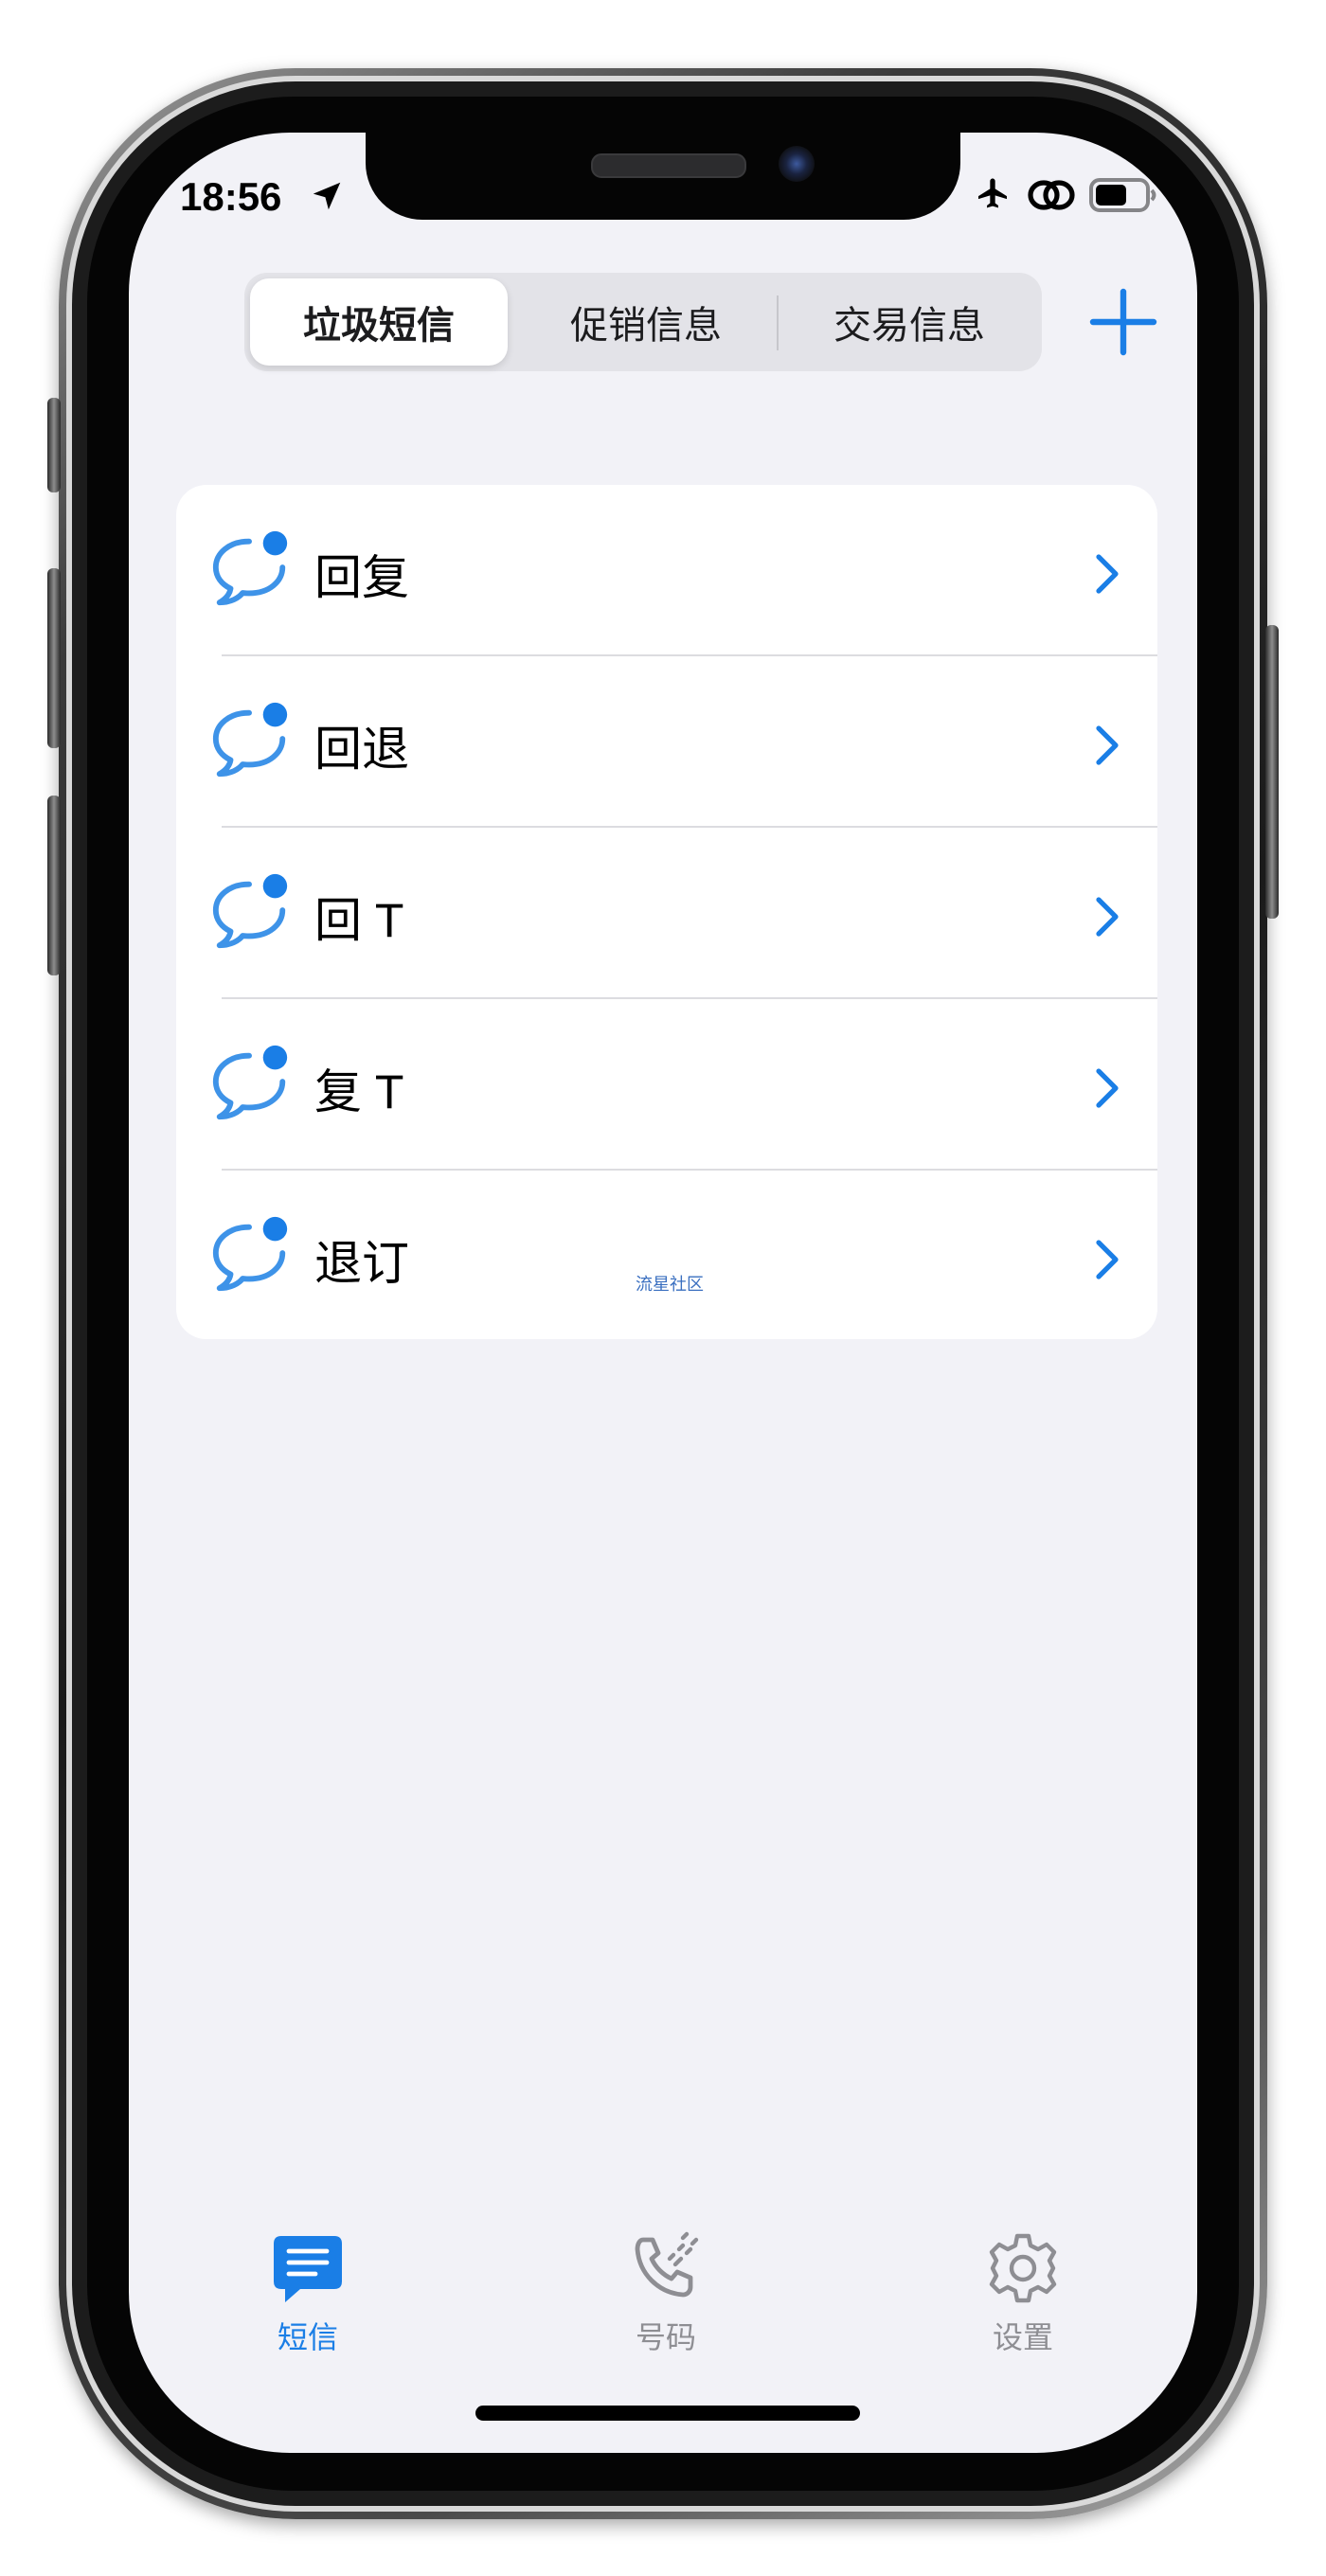 The height and width of the screenshot is (2576, 1326). I want to click on list-item: 回退, so click(666, 742).